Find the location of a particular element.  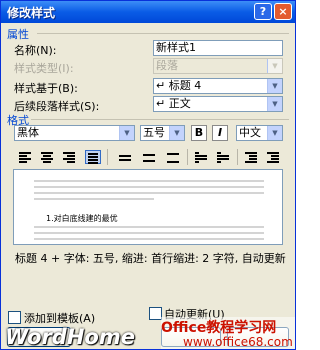

based-on-value: ↵ 标题 4 is located at coordinates (179, 85).